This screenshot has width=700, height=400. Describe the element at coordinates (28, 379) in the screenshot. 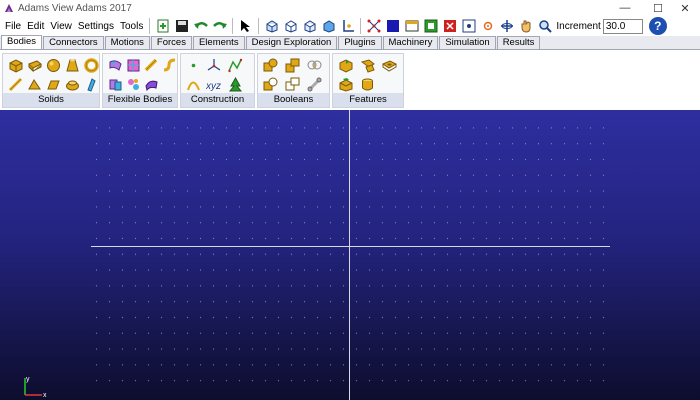

I see `triad-y-label: y` at that location.